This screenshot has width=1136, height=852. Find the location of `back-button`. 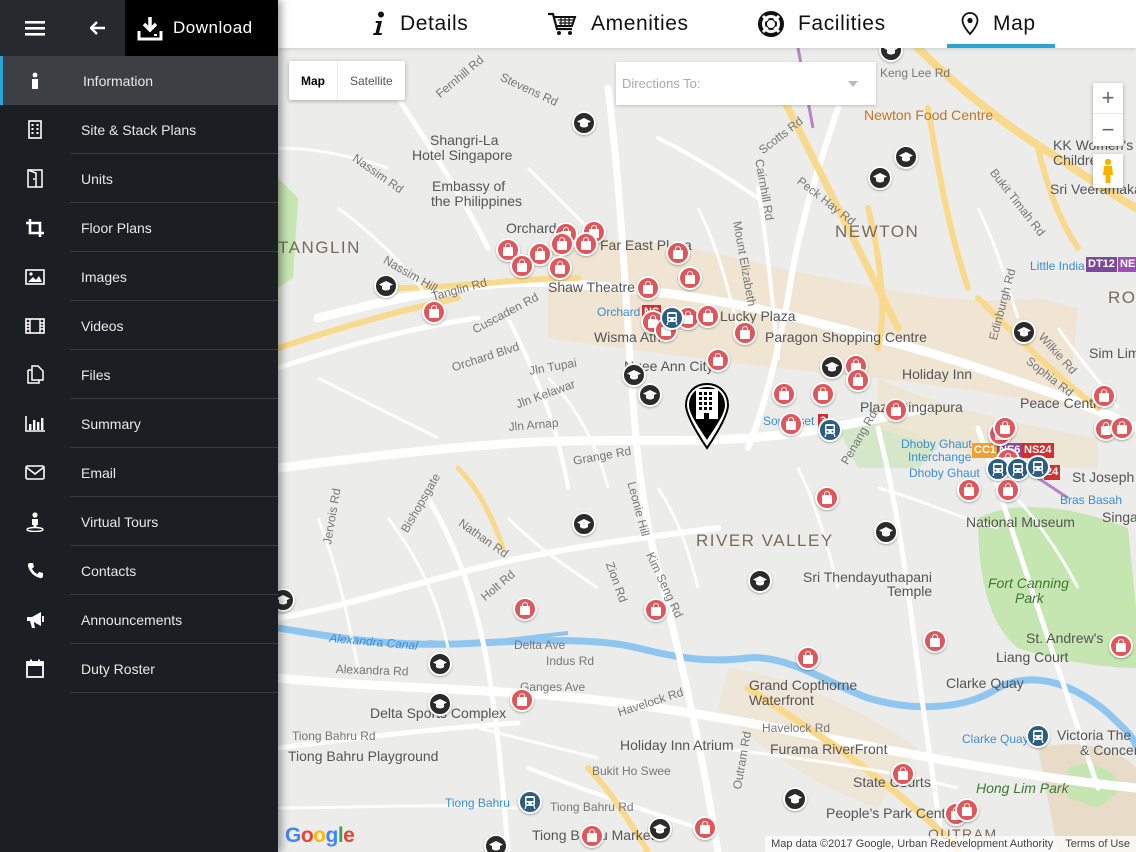

back-button is located at coordinates (97, 28).